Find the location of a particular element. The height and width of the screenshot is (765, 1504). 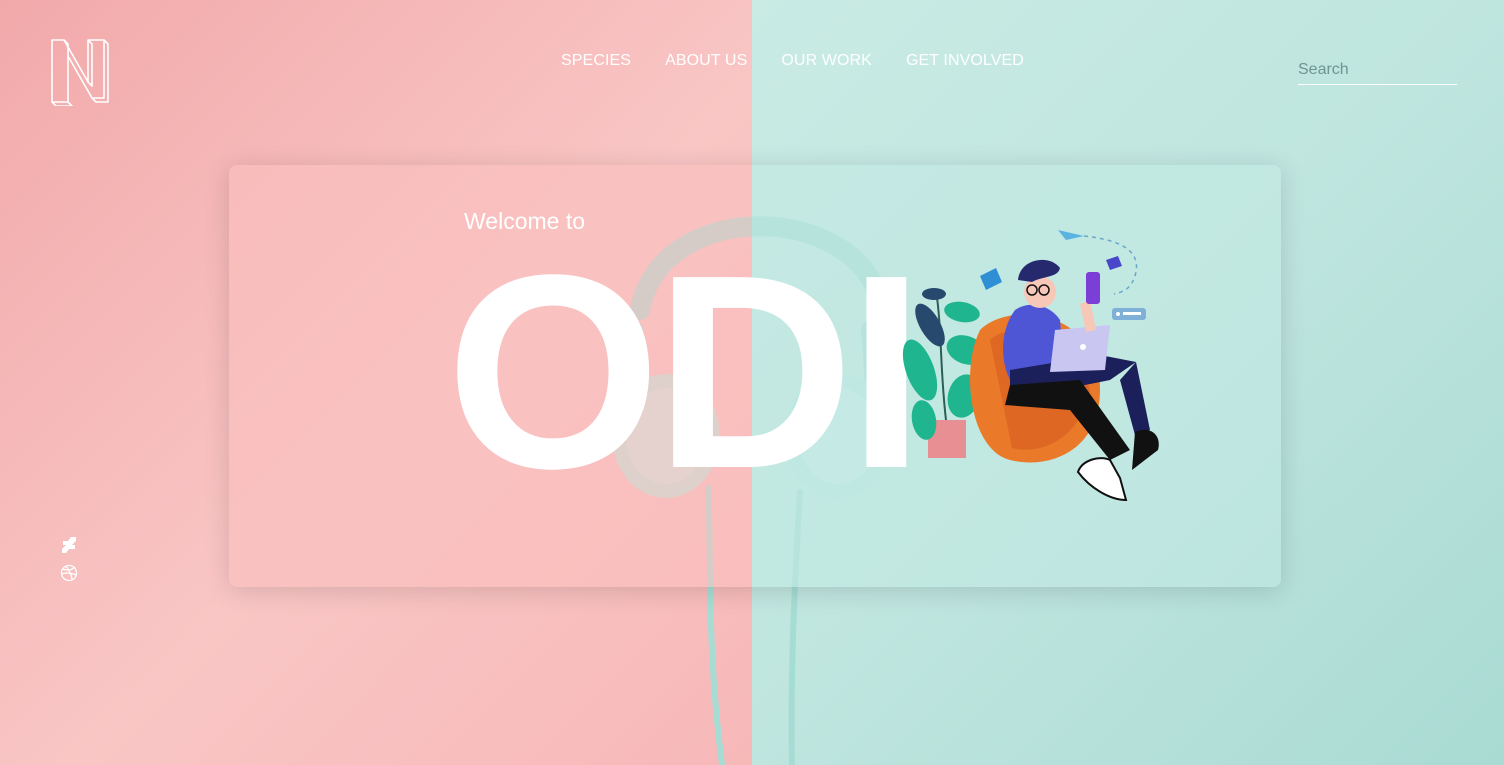

search-box is located at coordinates (1377, 71).